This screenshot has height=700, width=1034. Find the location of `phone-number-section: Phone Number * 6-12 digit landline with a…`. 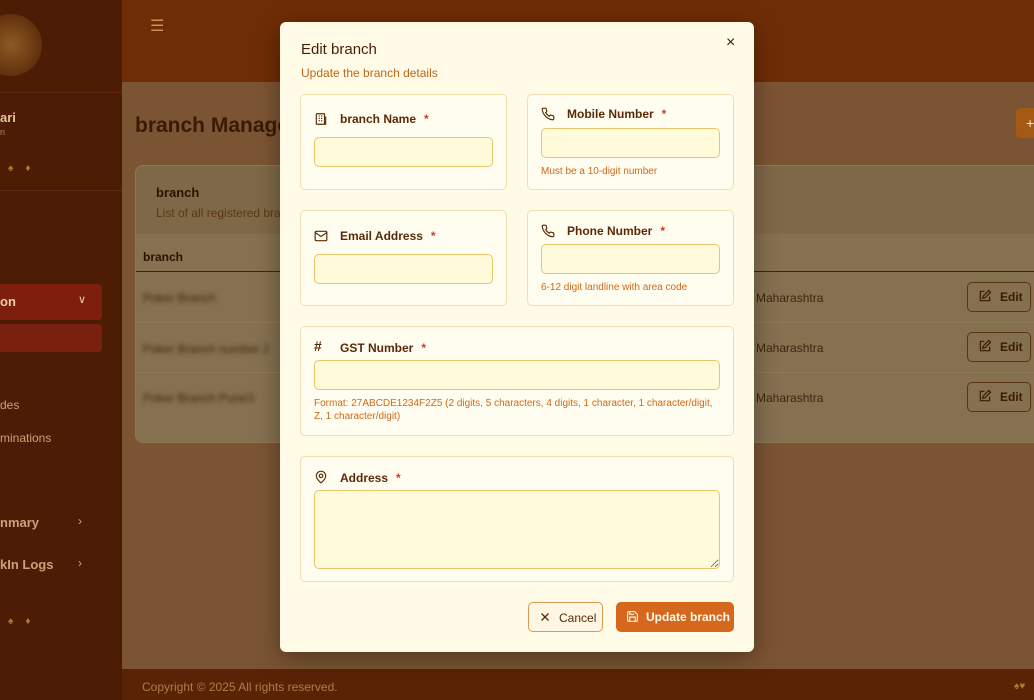

phone-number-section: Phone Number * 6-12 digit landline with a… is located at coordinates (630, 258).